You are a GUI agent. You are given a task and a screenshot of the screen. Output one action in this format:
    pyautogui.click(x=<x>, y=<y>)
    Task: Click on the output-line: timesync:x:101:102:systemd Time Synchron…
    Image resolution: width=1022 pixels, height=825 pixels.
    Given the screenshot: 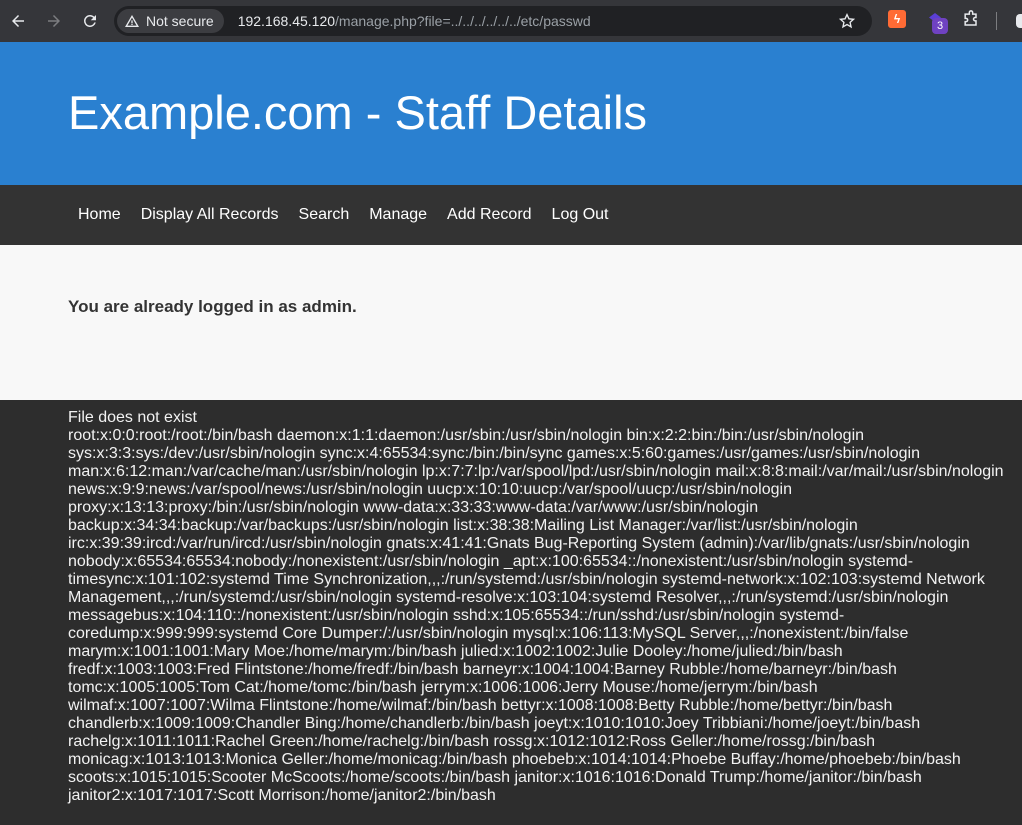 What is the action you would take?
    pyautogui.click(x=526, y=579)
    